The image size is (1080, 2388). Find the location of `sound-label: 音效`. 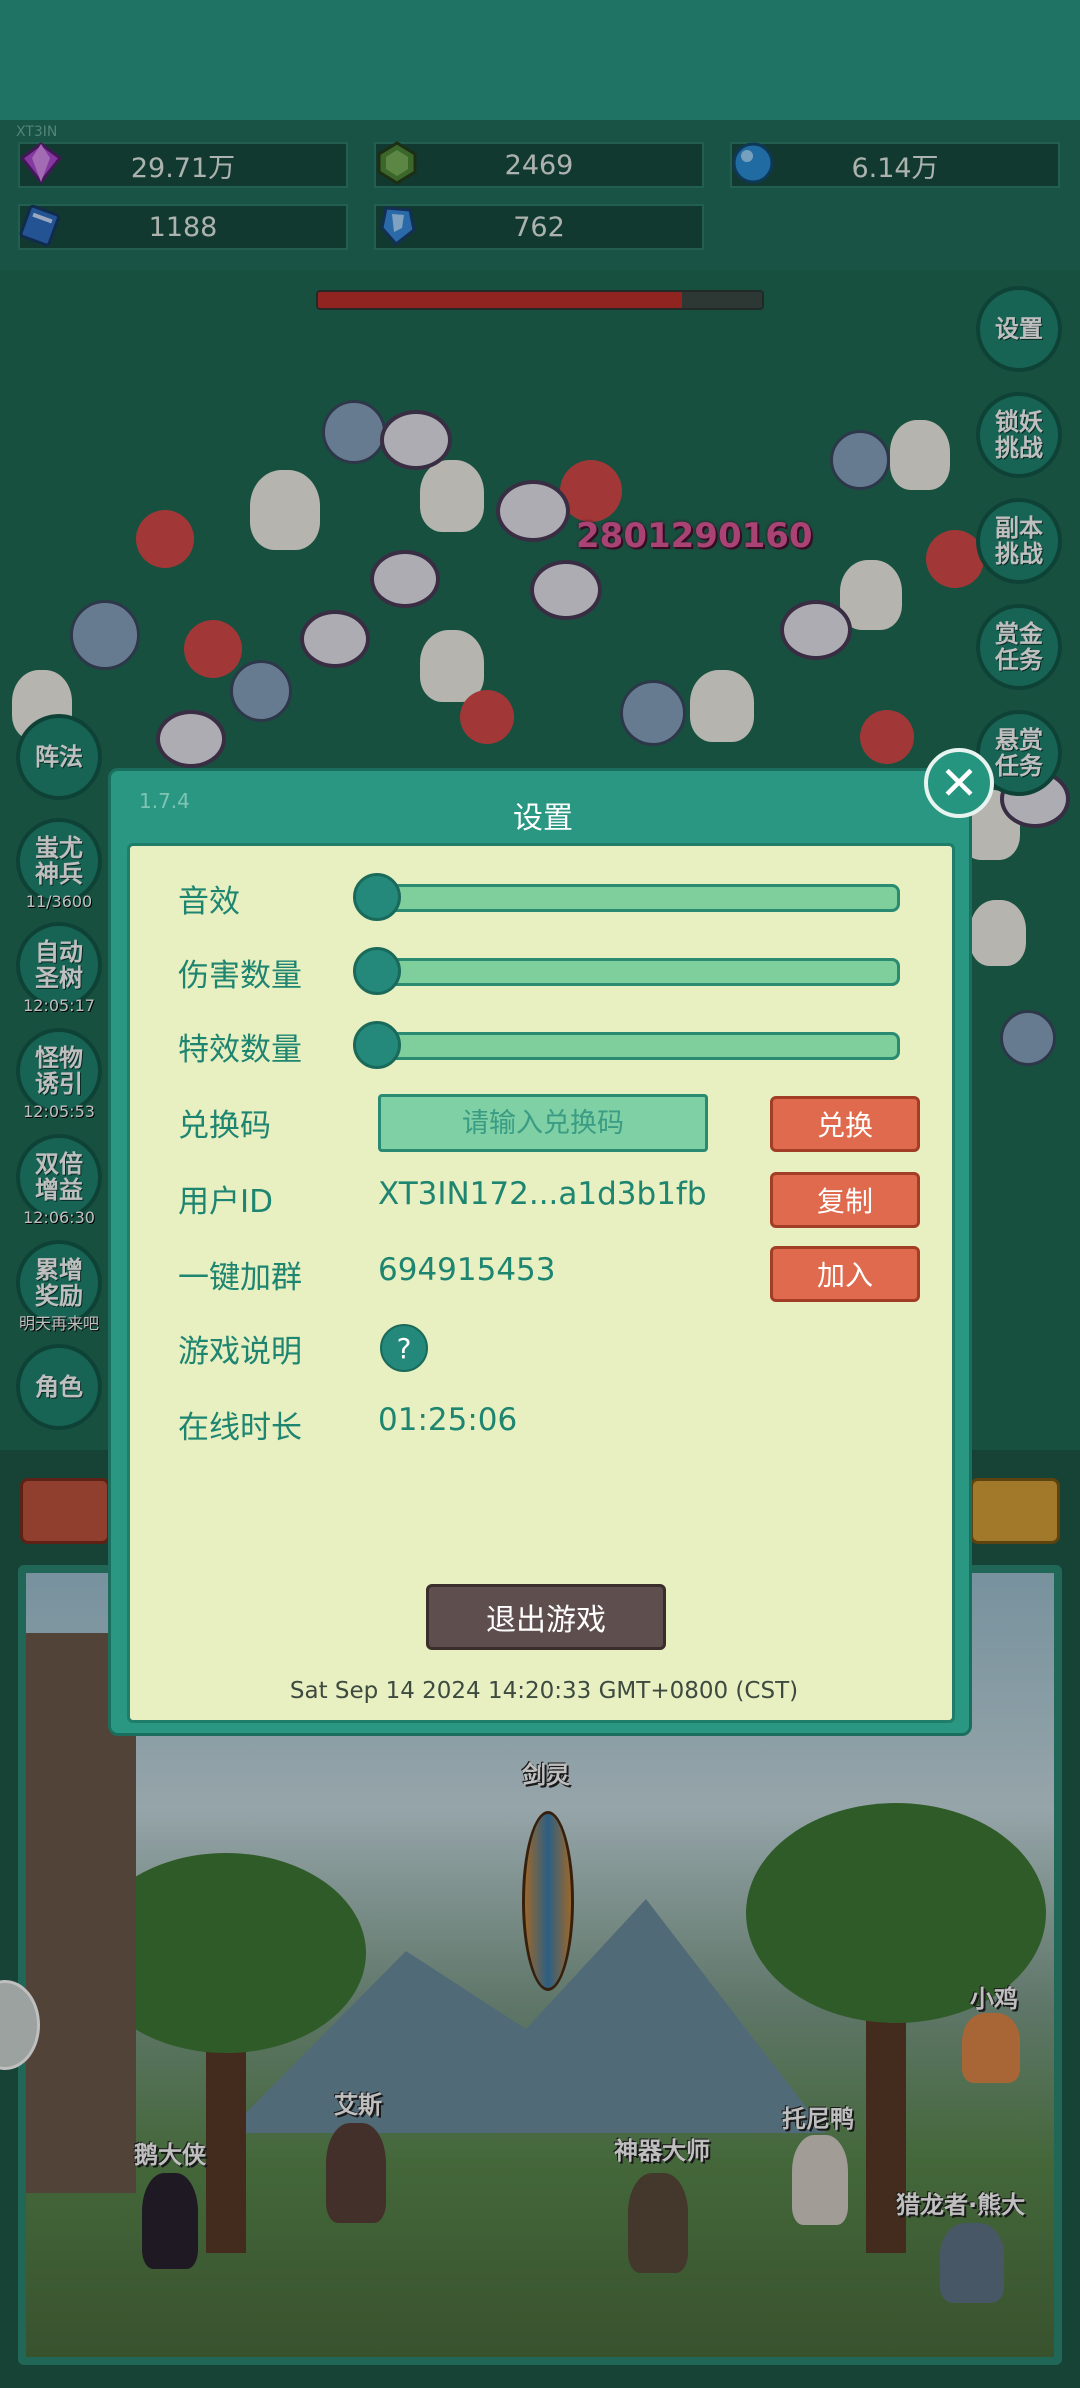

sound-label: 音效 is located at coordinates (209, 902).